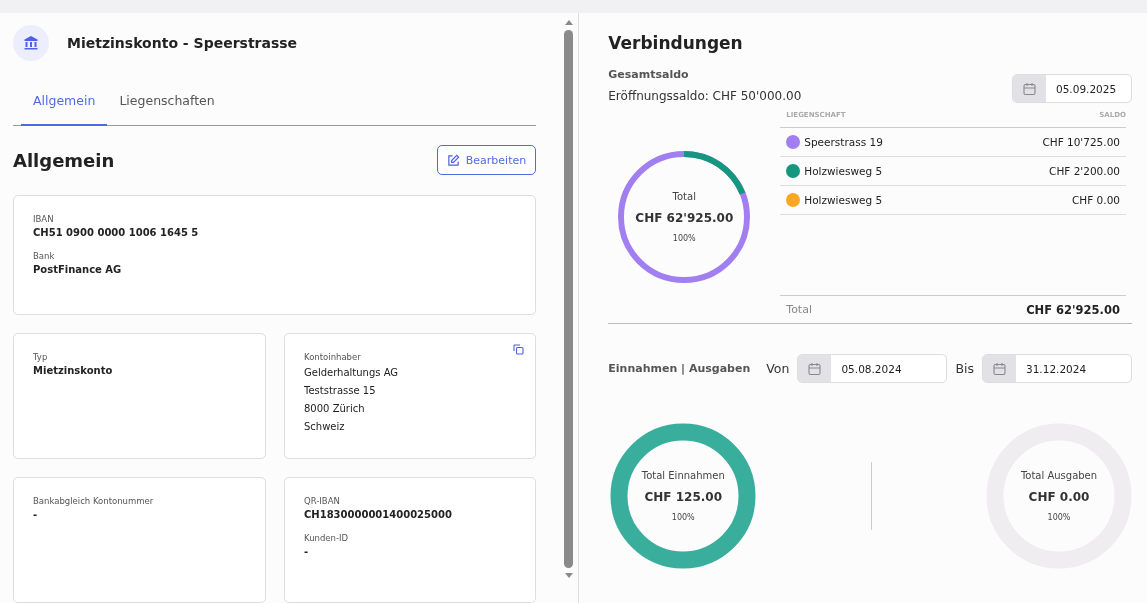  What do you see at coordinates (1073, 310) in the screenshot?
I see `total-amount: CHF 62'925.00` at bounding box center [1073, 310].